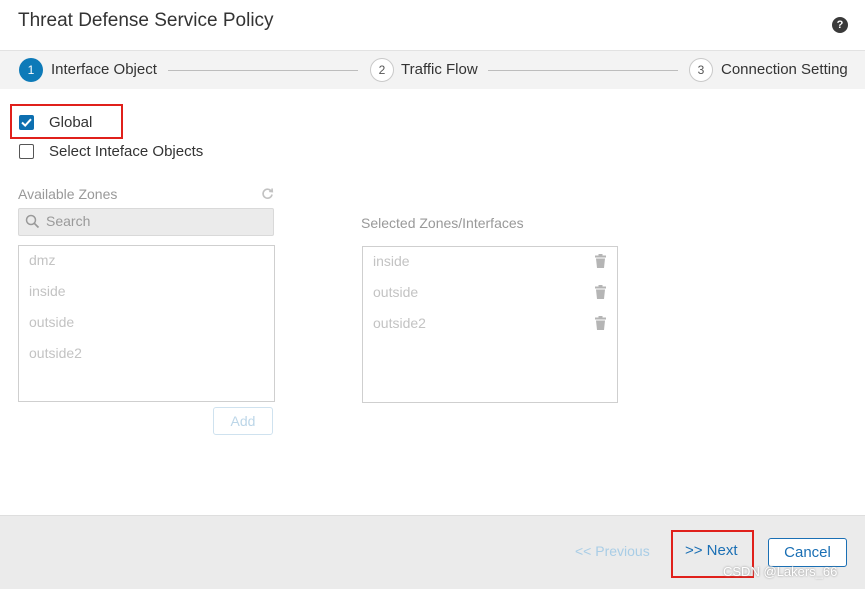  What do you see at coordinates (42, 260) in the screenshot?
I see `list-item: dmz` at bounding box center [42, 260].